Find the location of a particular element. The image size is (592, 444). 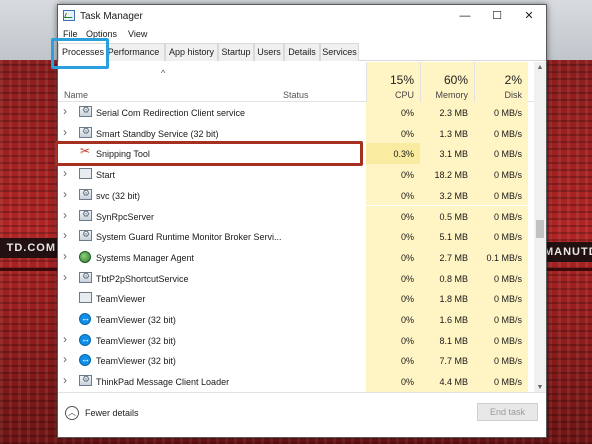

tab-startup: Startup is located at coordinates (236, 52).